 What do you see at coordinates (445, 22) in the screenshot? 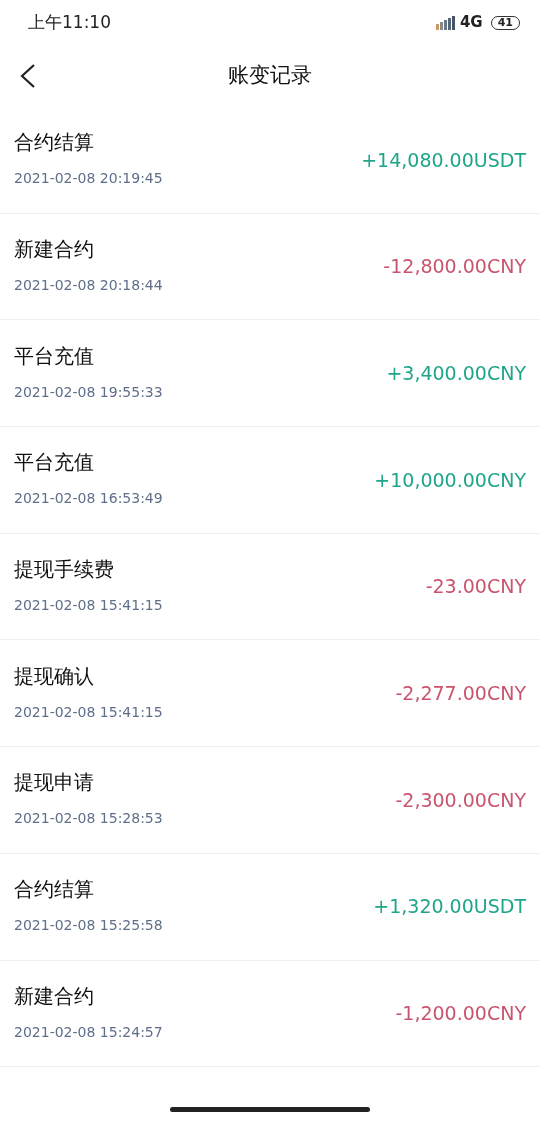
I see `signal-icon` at bounding box center [445, 22].